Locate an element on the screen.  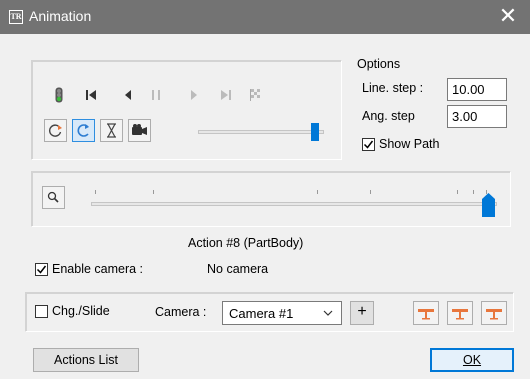
camera-select: Camera #1 is located at coordinates (282, 313).